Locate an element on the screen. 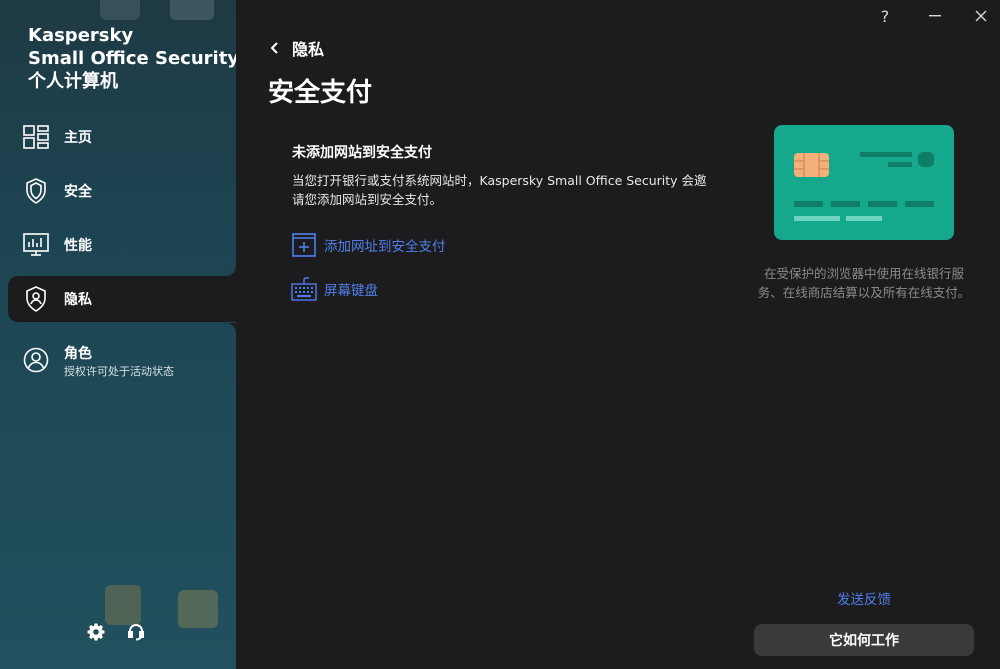 This screenshot has width=1000, height=669. sidebar-item-label: 性能 is located at coordinates (78, 246).